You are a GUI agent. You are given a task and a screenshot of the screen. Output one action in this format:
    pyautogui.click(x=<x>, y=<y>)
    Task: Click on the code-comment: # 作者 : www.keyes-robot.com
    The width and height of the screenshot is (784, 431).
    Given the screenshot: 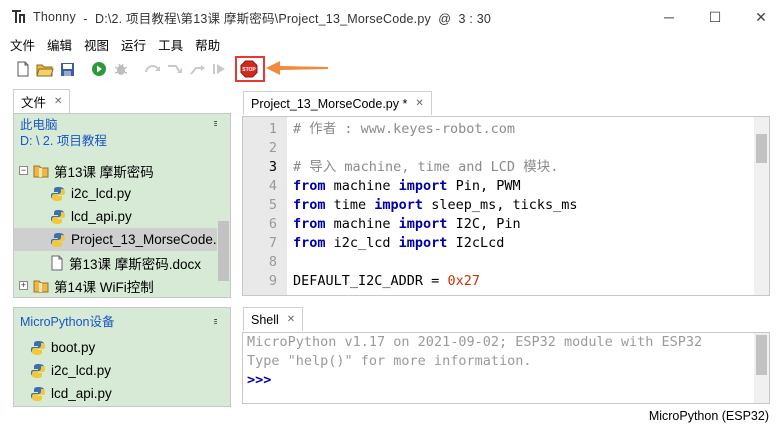 What is the action you would take?
    pyautogui.click(x=404, y=129)
    